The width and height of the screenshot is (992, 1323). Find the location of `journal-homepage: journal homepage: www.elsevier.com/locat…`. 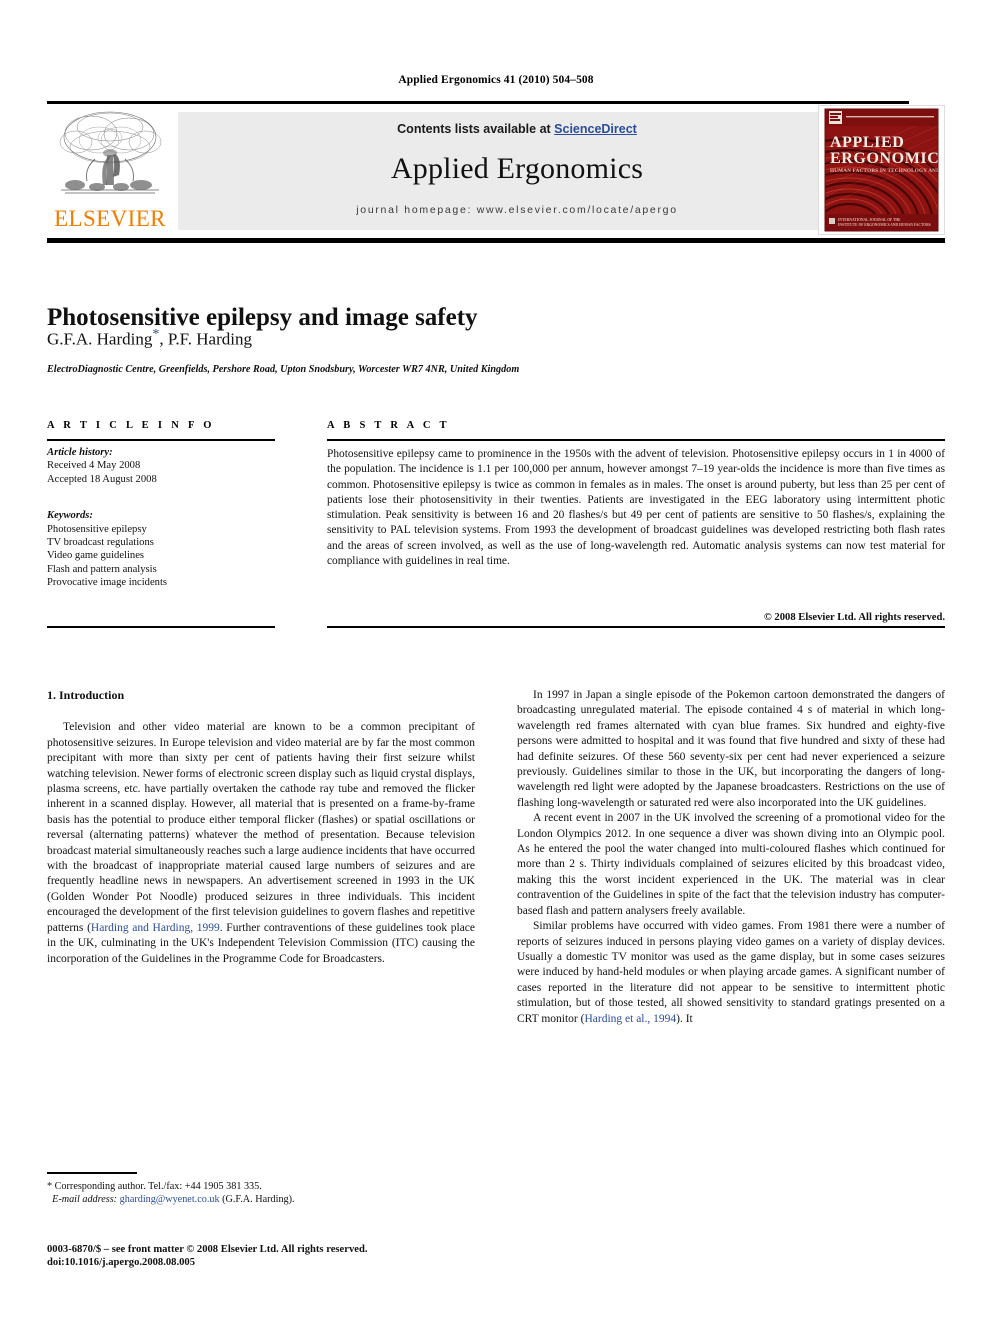

journal-homepage: journal homepage: www.elsevier.com/locat… is located at coordinates (517, 210).